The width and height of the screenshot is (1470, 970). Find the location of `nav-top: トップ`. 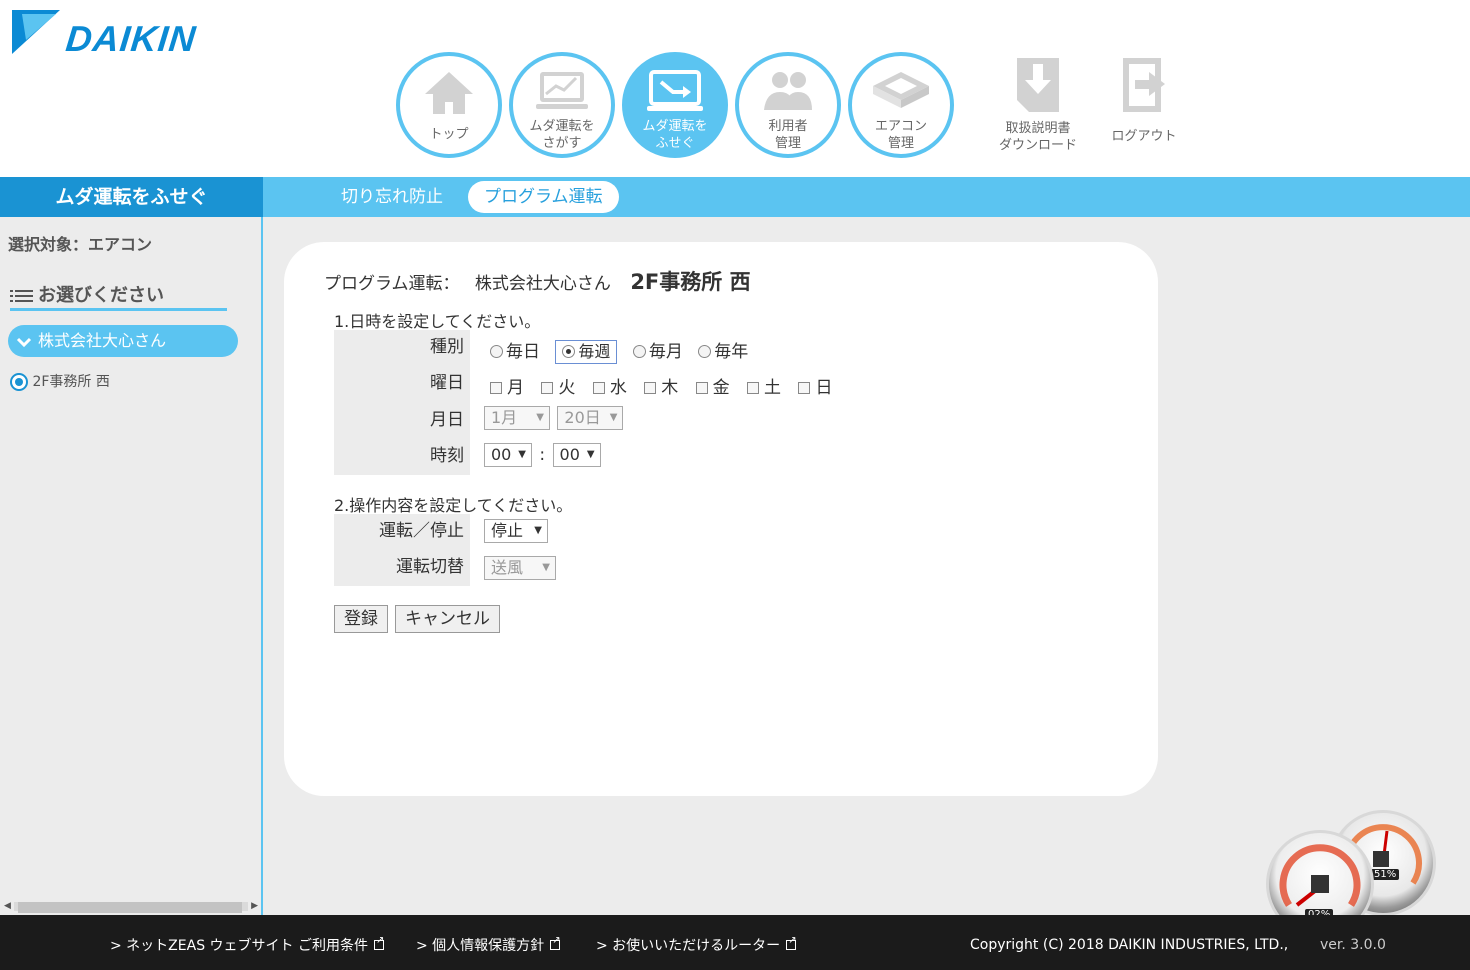

nav-top: トップ is located at coordinates (449, 105).